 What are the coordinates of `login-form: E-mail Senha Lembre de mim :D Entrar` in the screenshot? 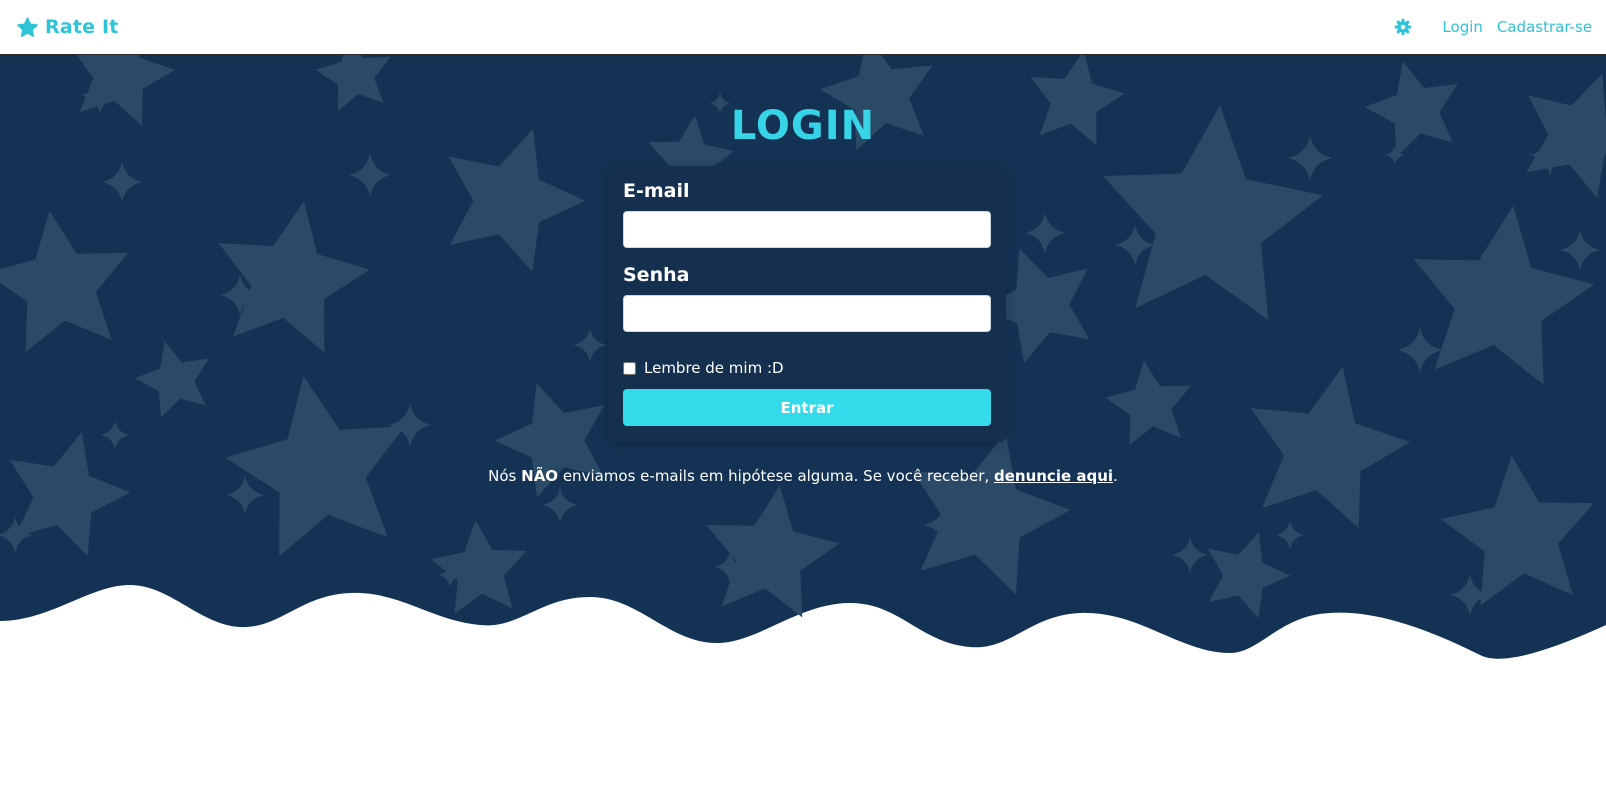 It's located at (807, 304).